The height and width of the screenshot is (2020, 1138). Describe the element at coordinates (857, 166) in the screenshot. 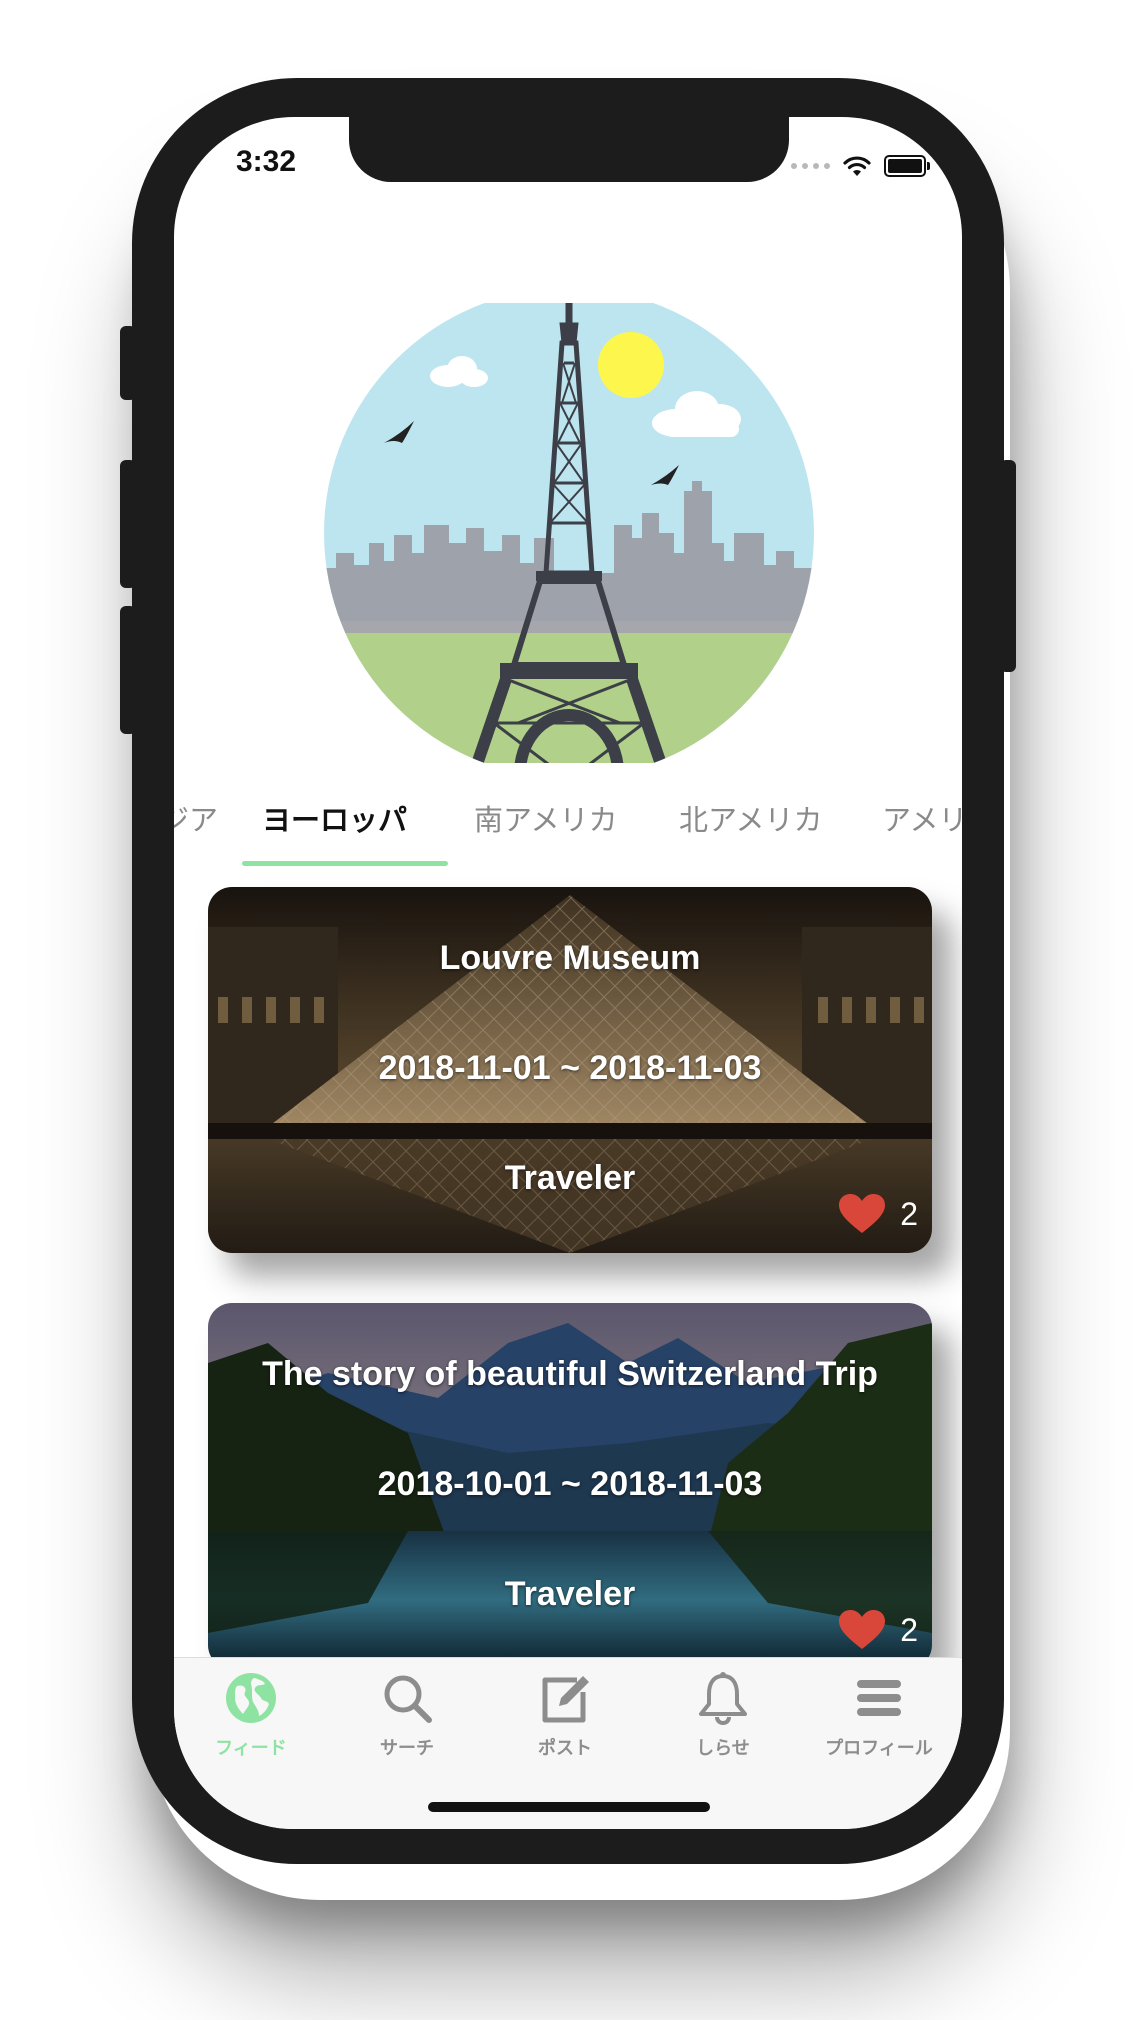

I see `wifi-icon` at that location.